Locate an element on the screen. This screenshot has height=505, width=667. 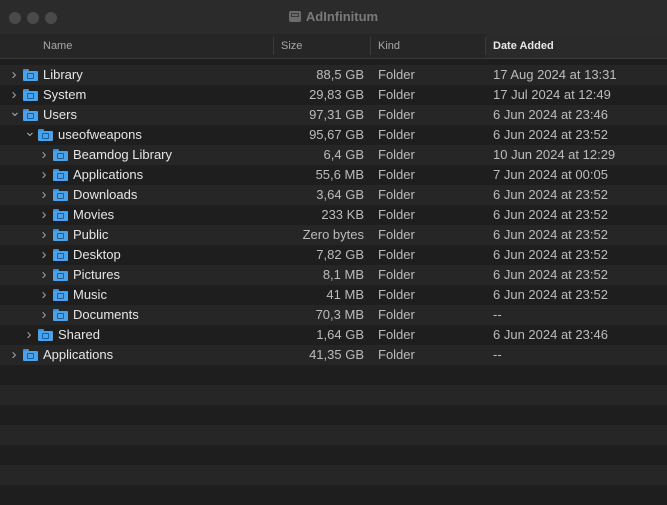
file-size: 97,31 GB is located at coordinates (336, 114).